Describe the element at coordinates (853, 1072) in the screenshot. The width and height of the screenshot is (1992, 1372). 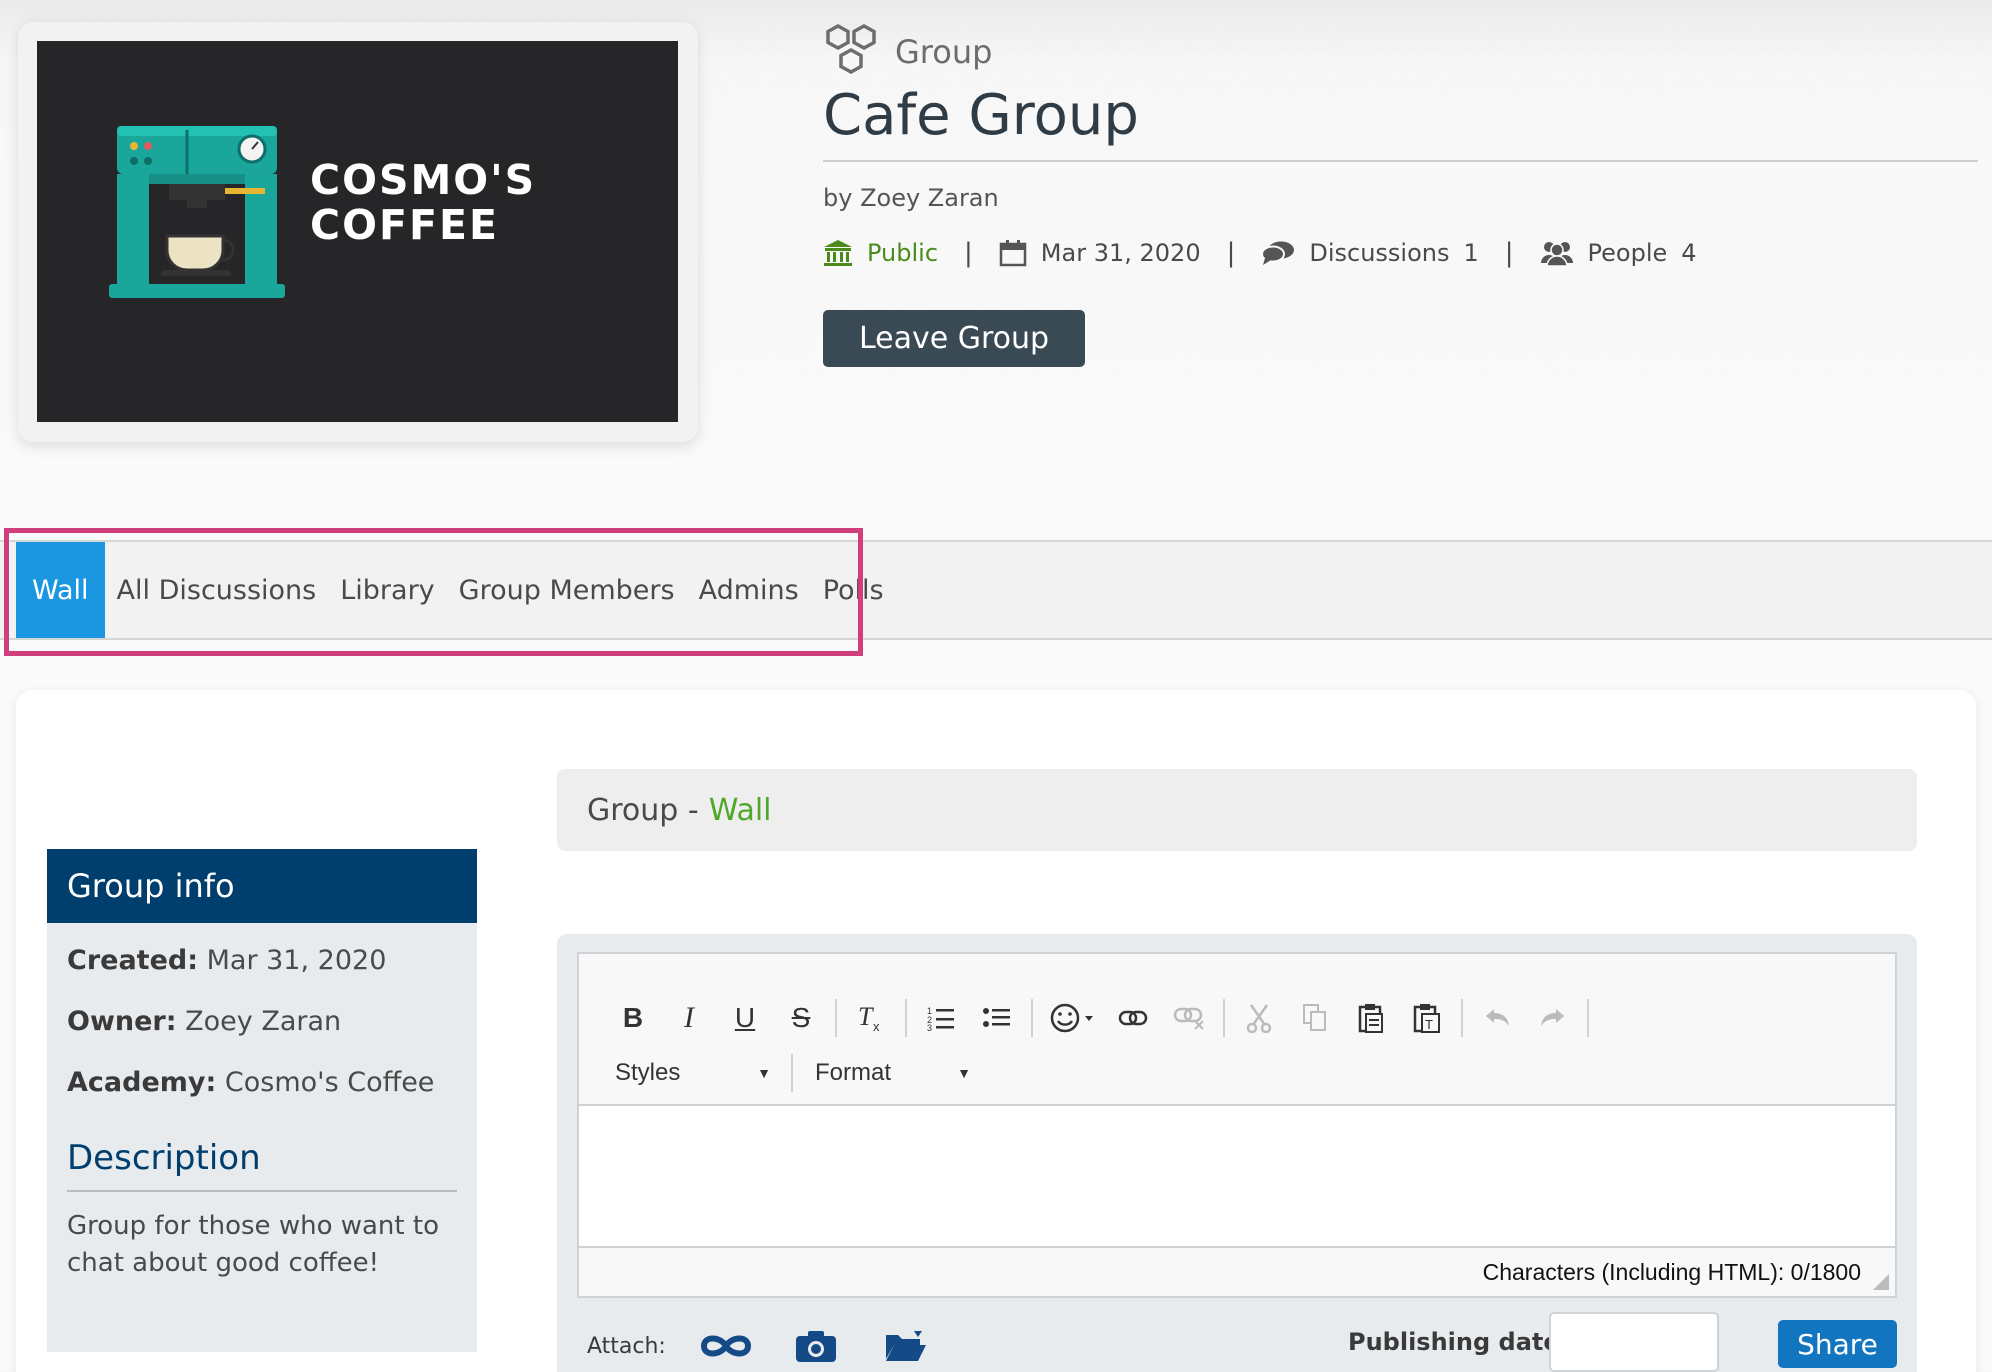
I see `format-label: Format` at that location.